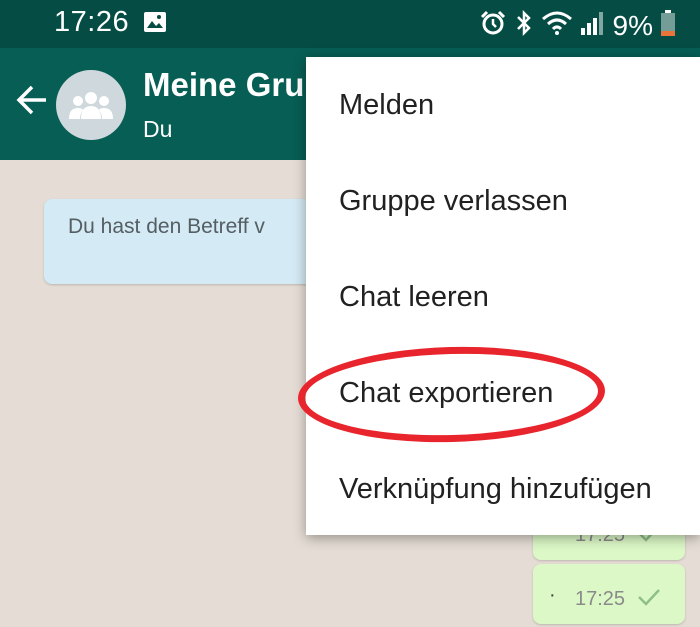 This screenshot has width=700, height=627. I want to click on menu-item-label: Melden, so click(387, 104).